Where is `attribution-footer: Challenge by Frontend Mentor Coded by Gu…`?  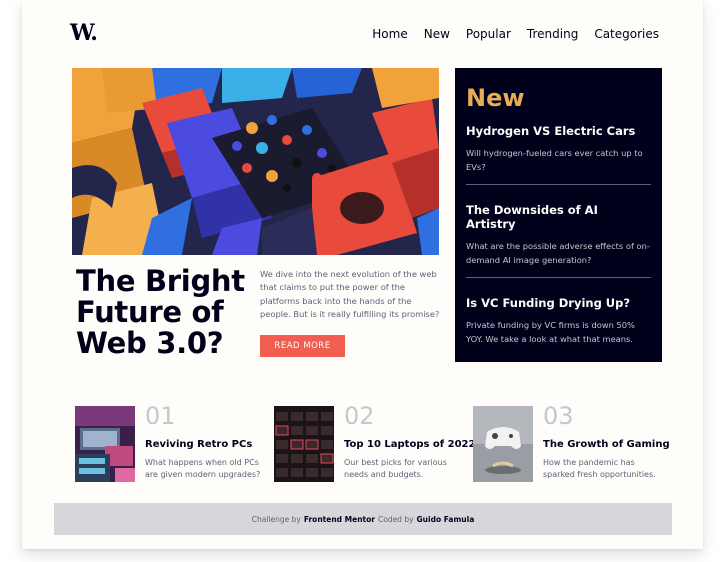
attribution-footer: Challenge by Frontend Mentor Coded by Gu… is located at coordinates (363, 519).